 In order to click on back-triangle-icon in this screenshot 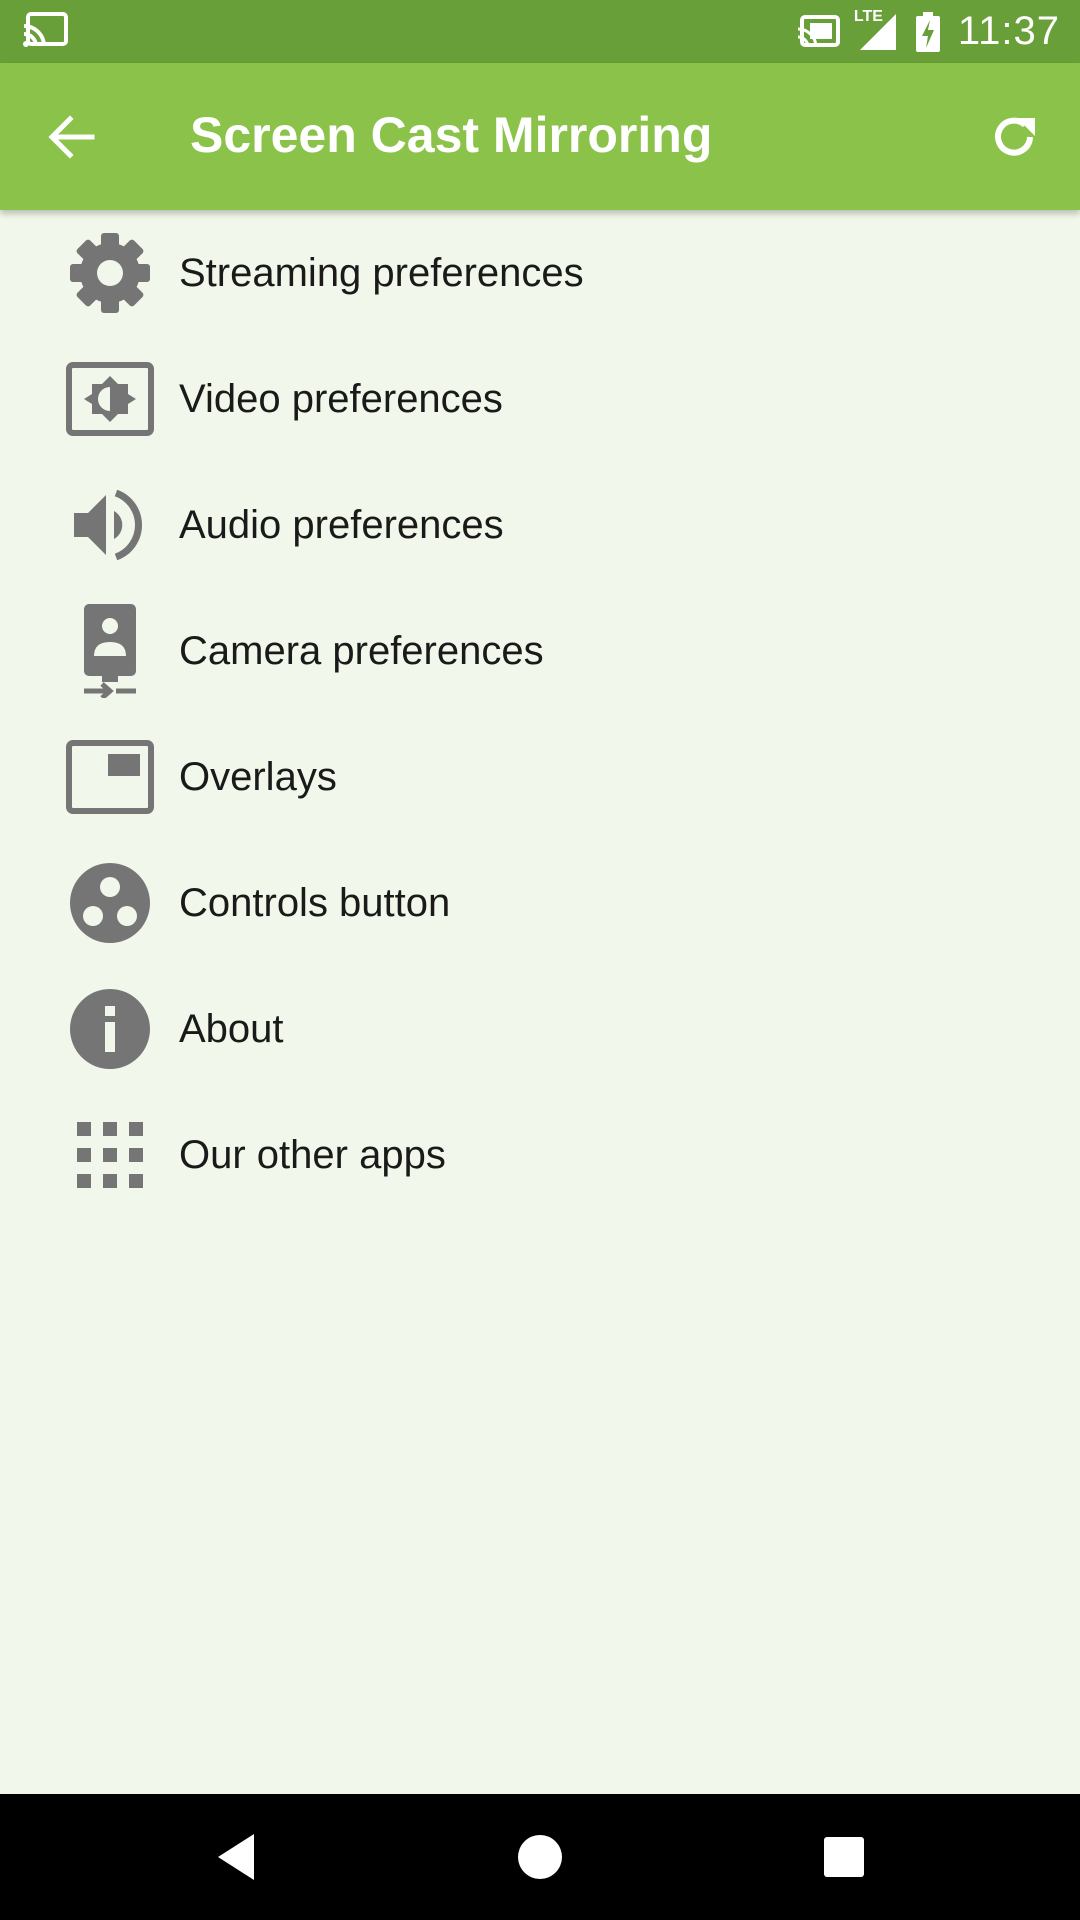, I will do `click(236, 1857)`.